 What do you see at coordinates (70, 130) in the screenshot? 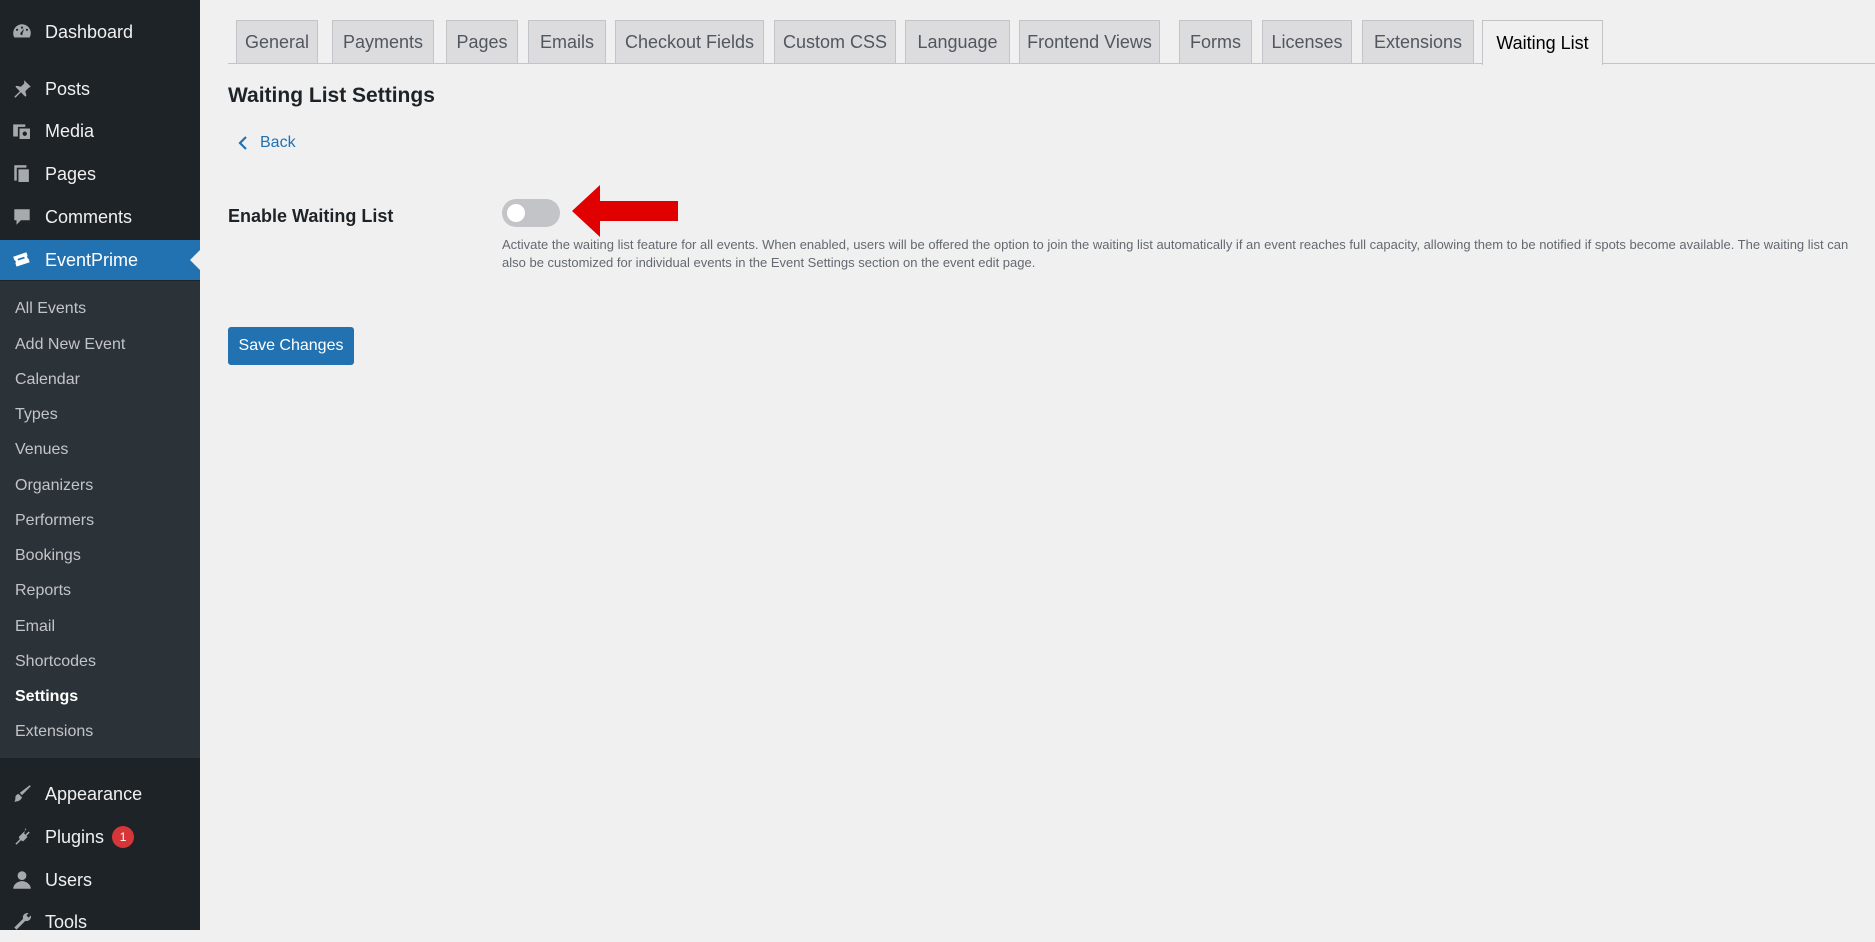
I see `menu-label-media: Media` at bounding box center [70, 130].